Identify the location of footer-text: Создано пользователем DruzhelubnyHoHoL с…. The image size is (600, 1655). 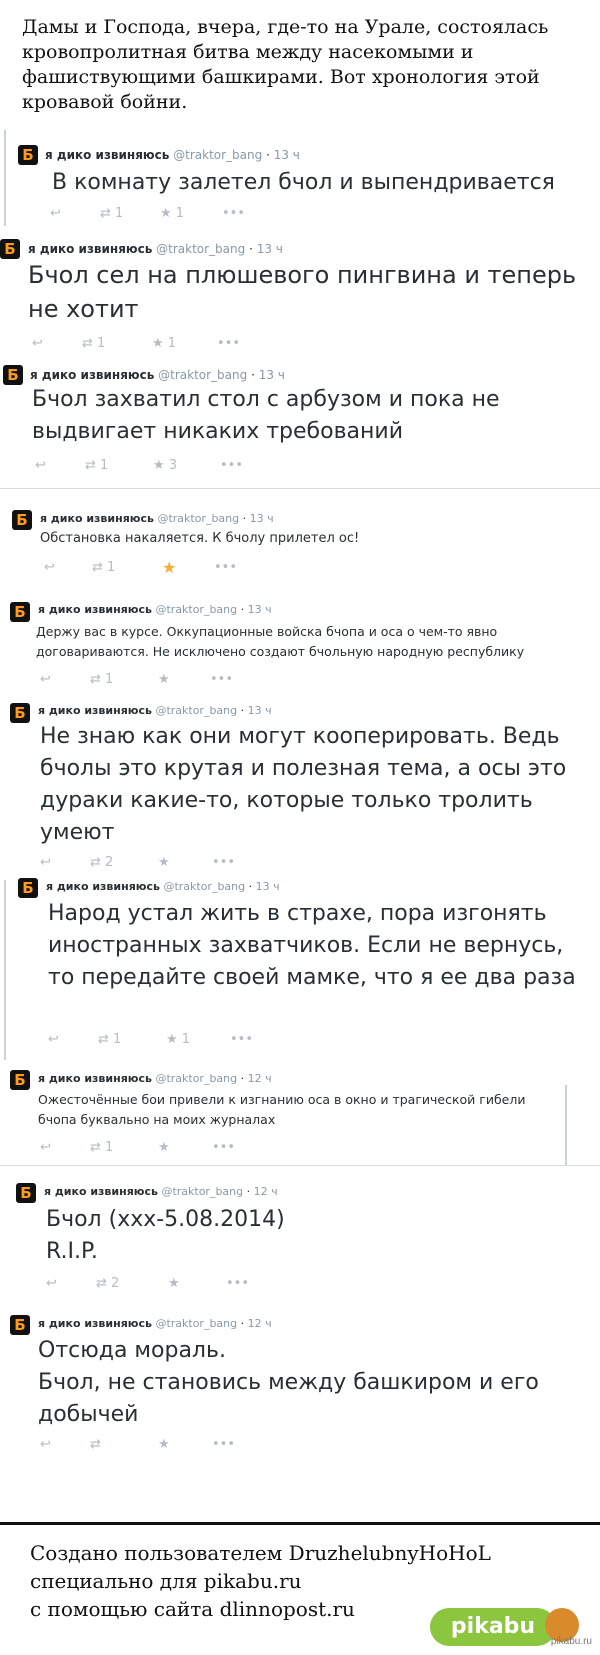
(260, 1581).